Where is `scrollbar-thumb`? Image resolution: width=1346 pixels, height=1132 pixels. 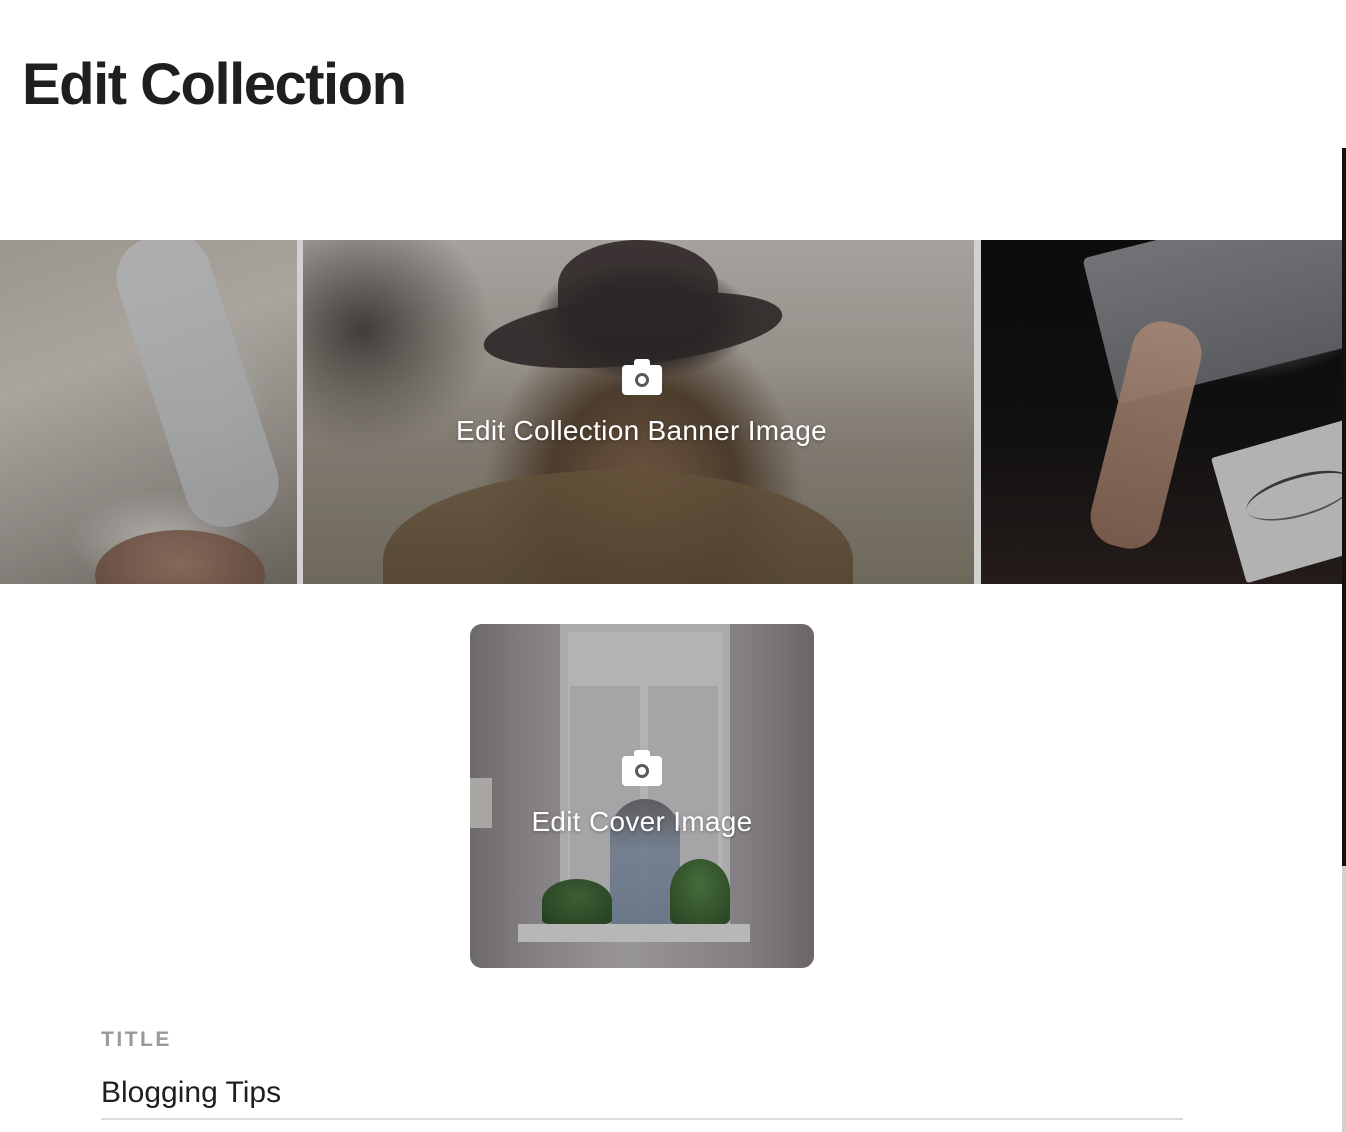
scrollbar-thumb is located at coordinates (1344, 507).